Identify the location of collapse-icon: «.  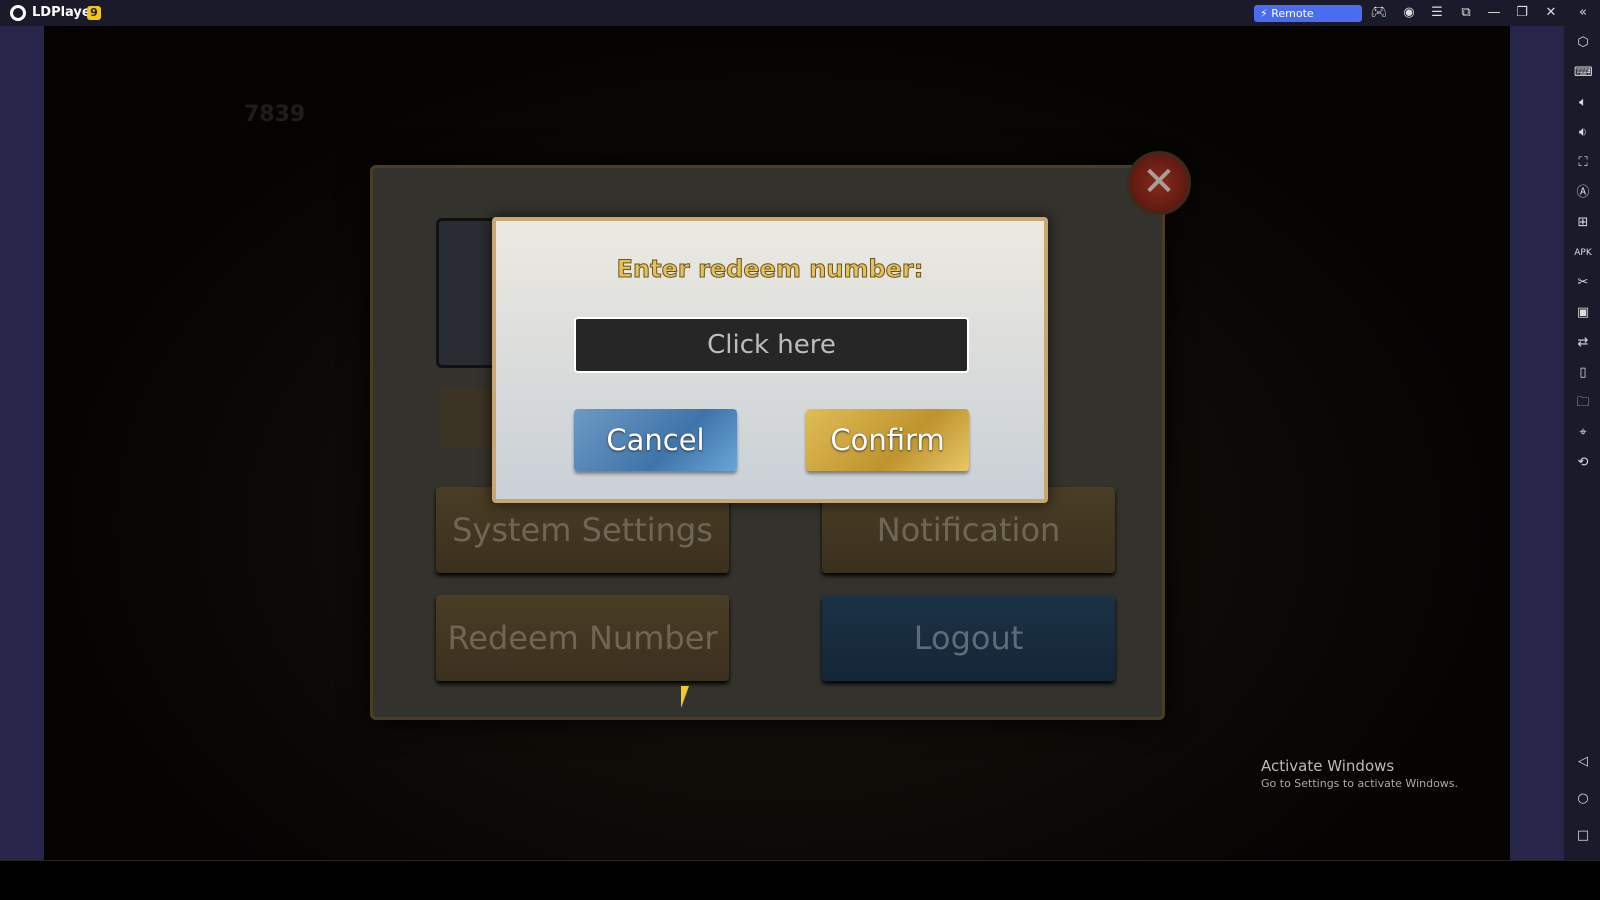
(1583, 13).